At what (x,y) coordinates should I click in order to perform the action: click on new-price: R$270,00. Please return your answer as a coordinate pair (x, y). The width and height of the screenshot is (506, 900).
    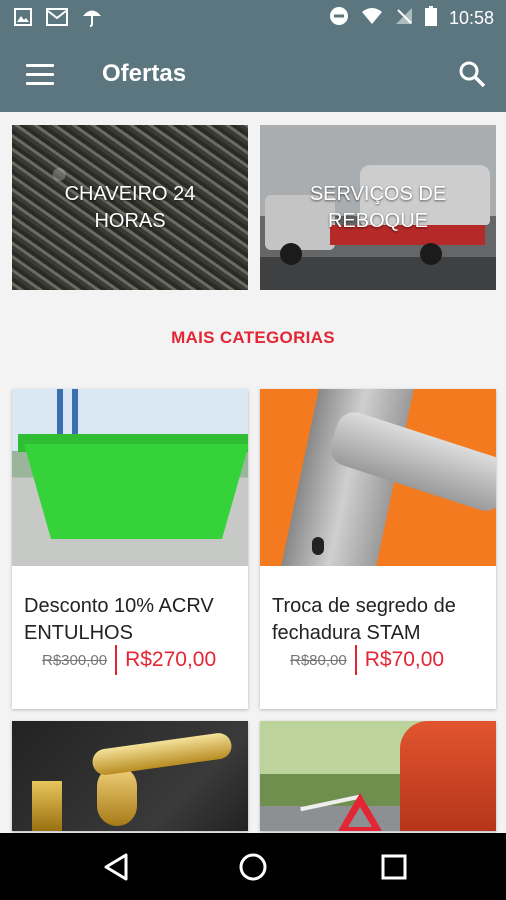
    Looking at the image, I should click on (171, 659).